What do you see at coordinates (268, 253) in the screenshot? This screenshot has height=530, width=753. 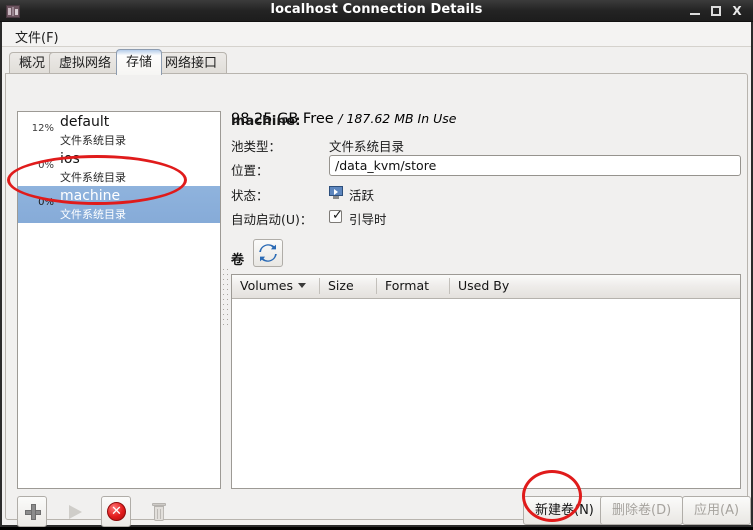 I see `refresh-icon` at bounding box center [268, 253].